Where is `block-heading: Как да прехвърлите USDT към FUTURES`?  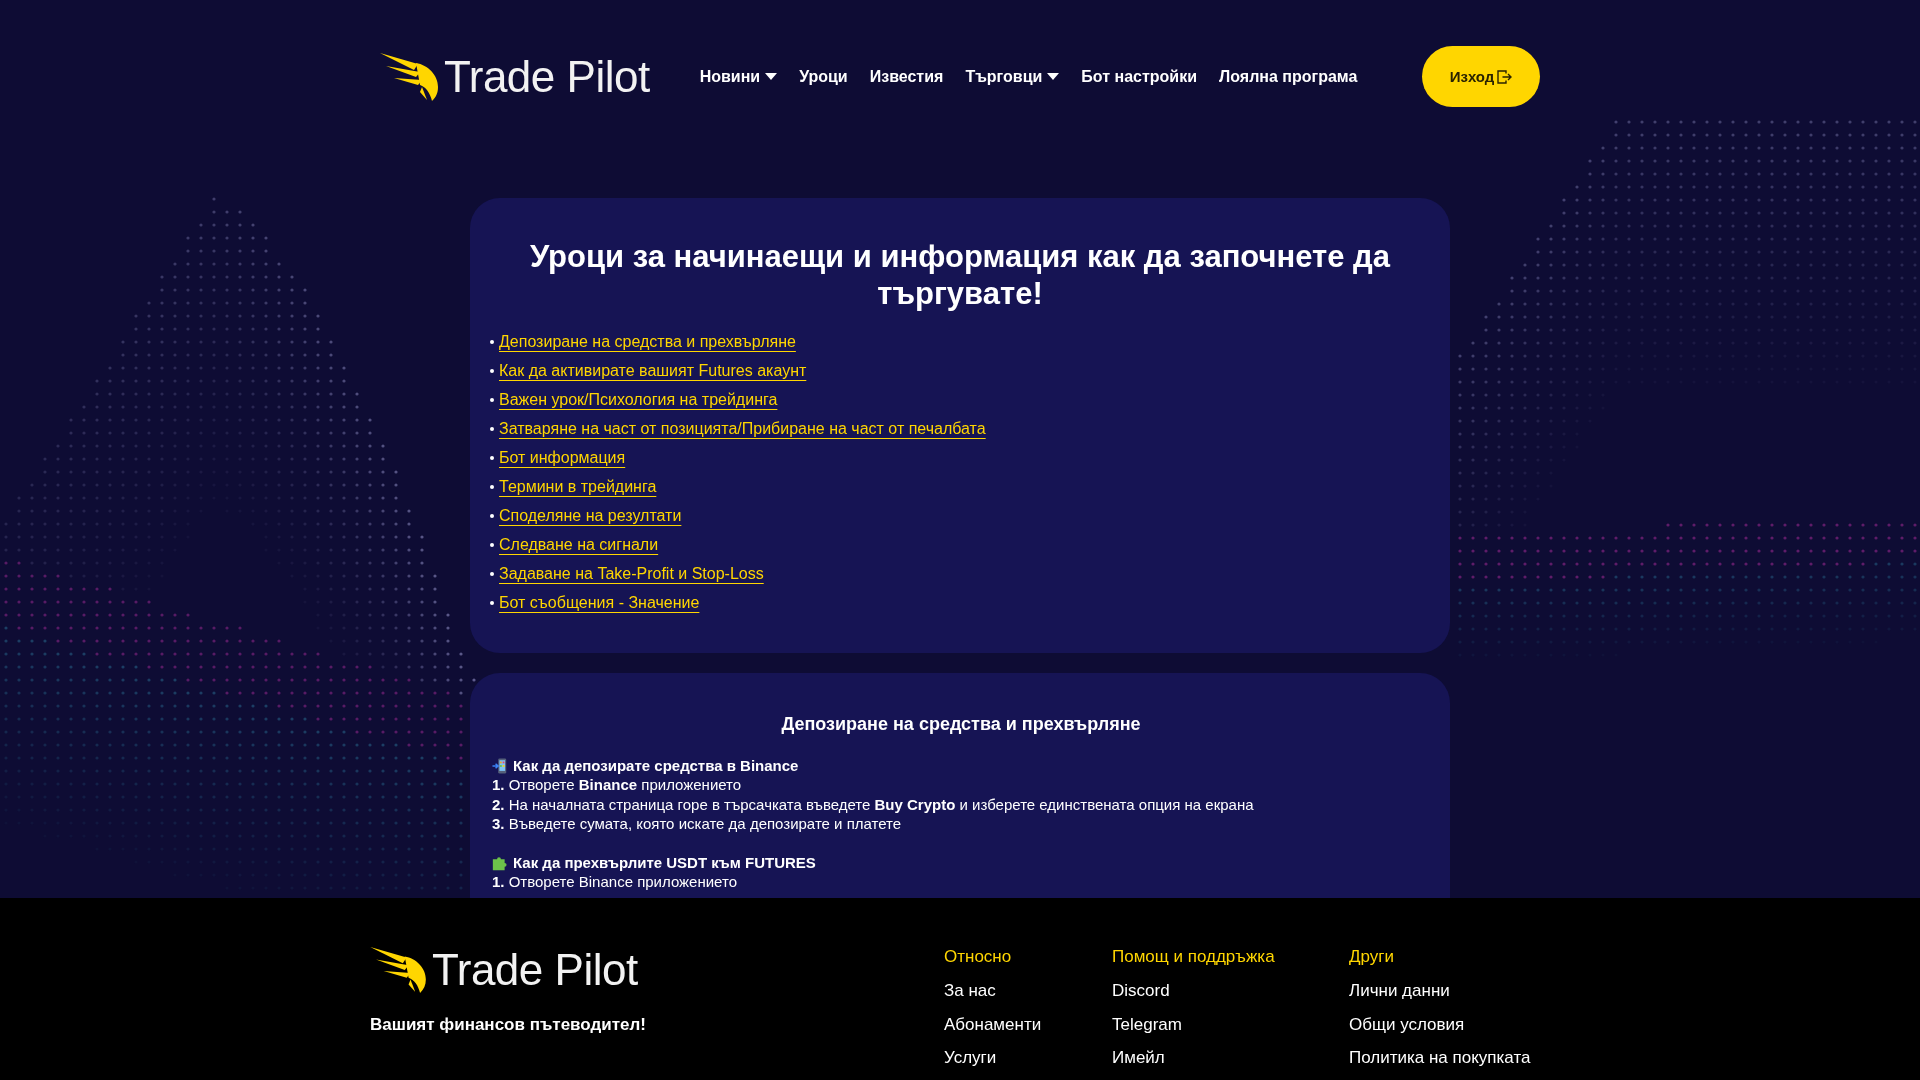
block-heading: Как да прехвърлите USDT към FUTURES is located at coordinates (664, 863).